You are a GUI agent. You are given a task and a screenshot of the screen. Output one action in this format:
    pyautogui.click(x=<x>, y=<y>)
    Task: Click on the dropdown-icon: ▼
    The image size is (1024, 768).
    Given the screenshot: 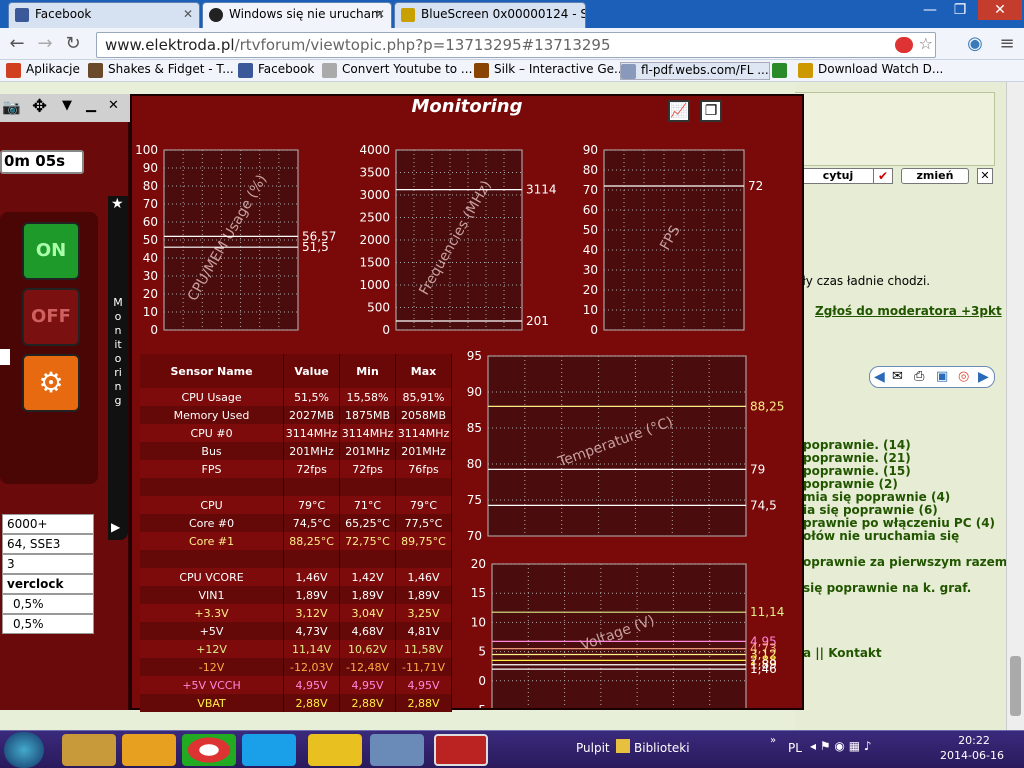 What is the action you would take?
    pyautogui.click(x=67, y=105)
    